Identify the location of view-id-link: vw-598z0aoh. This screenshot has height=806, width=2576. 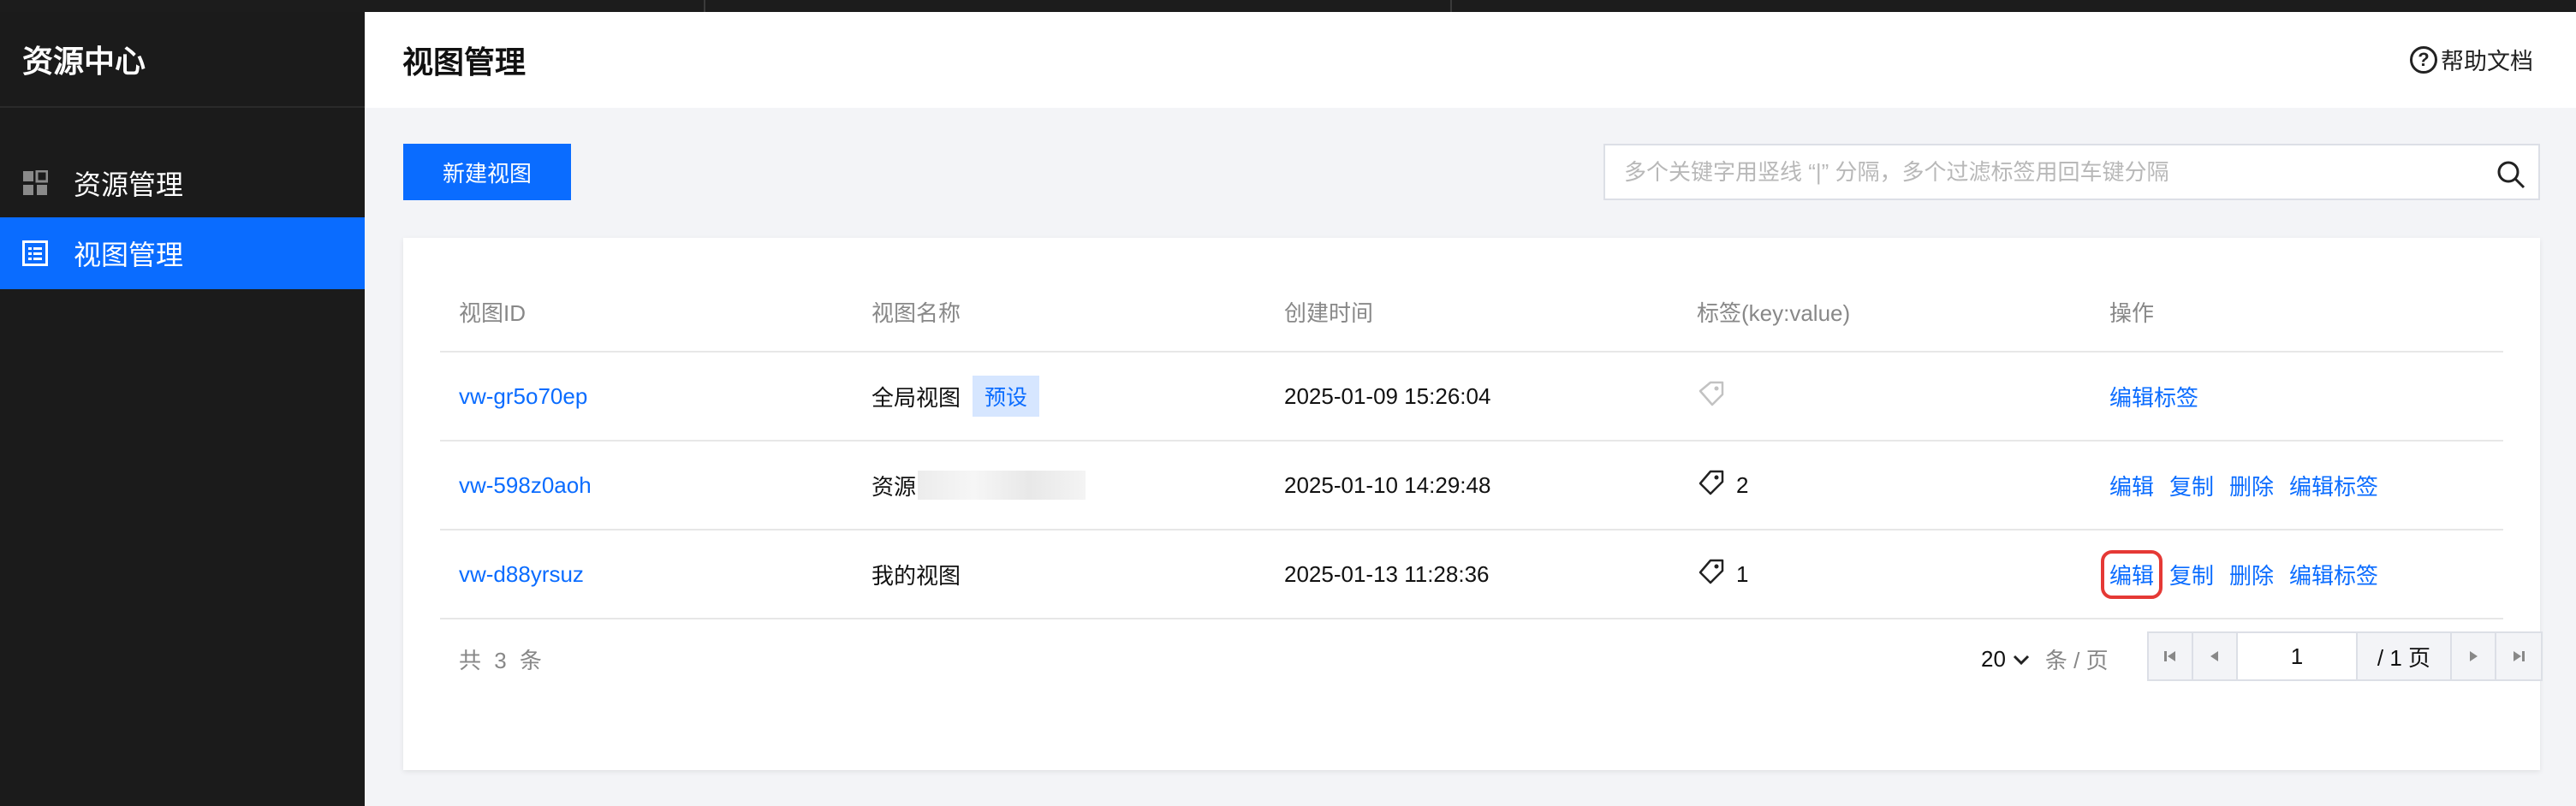
(526, 485).